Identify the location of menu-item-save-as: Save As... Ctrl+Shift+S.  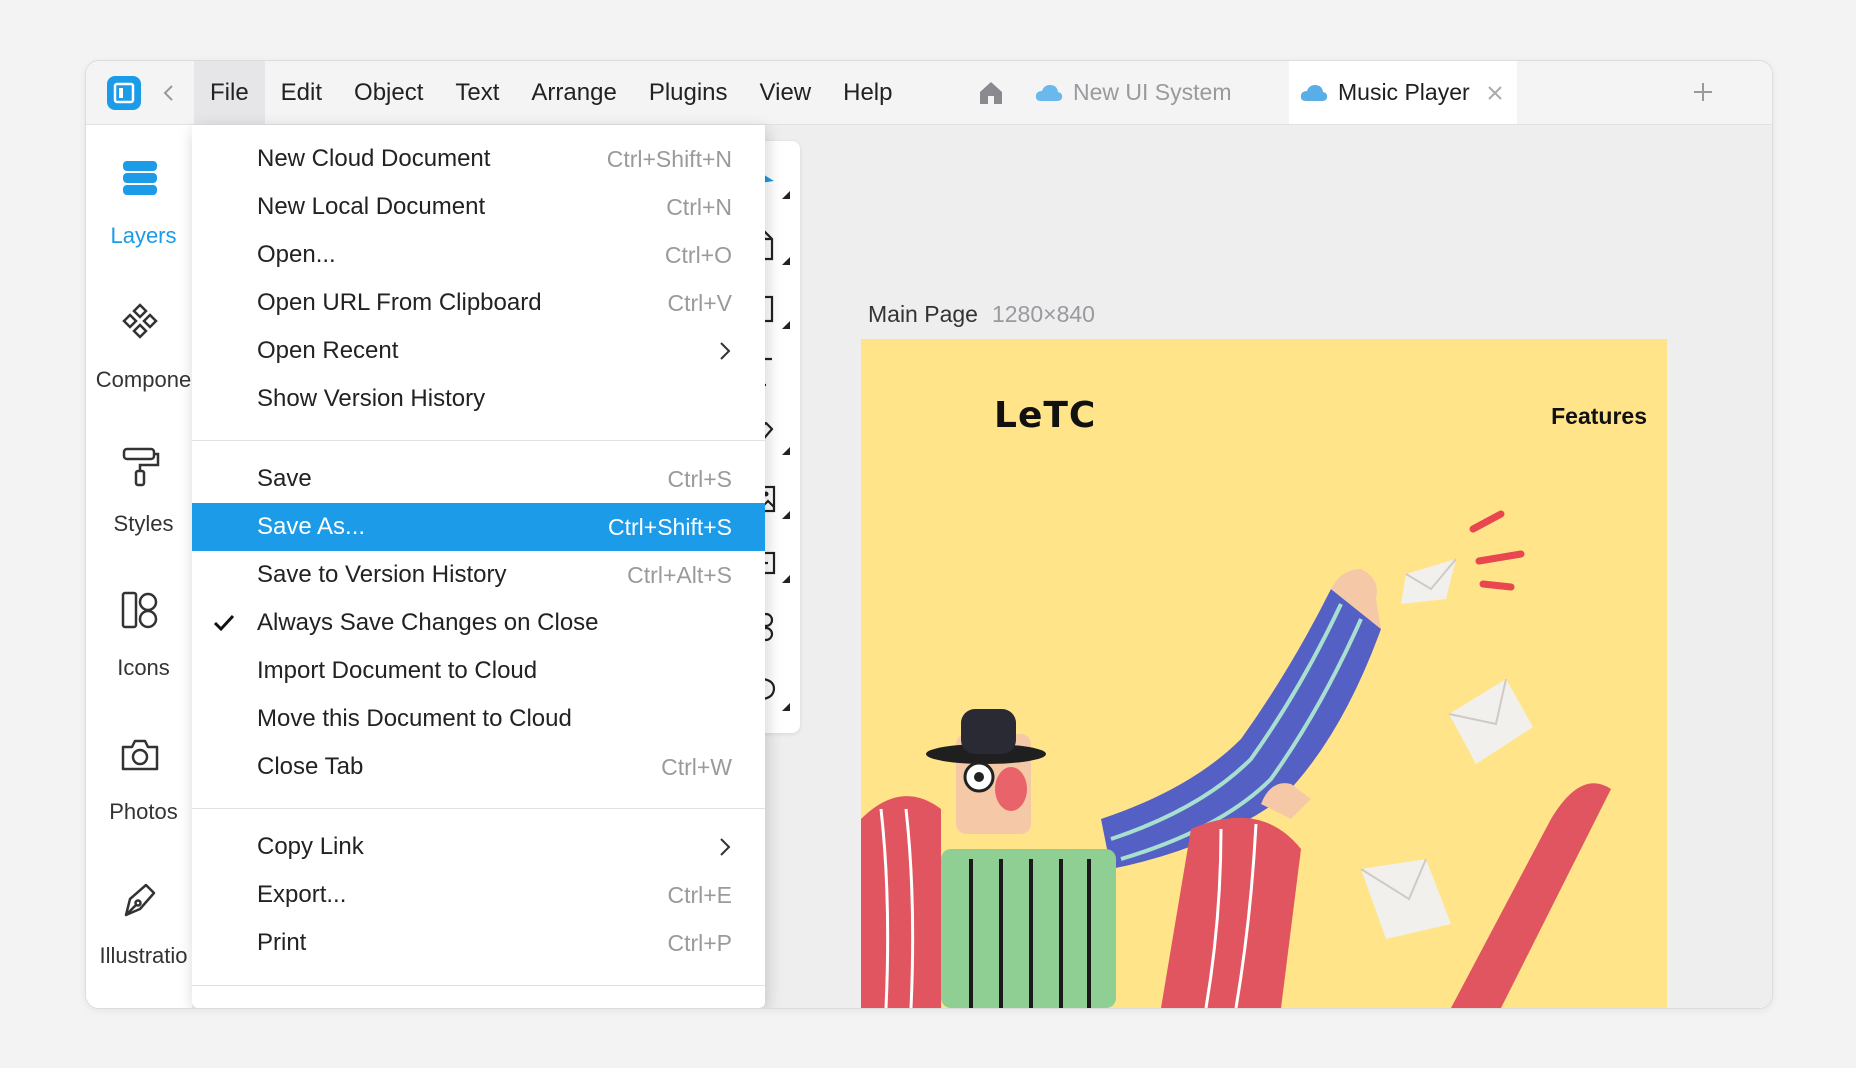
(478, 527).